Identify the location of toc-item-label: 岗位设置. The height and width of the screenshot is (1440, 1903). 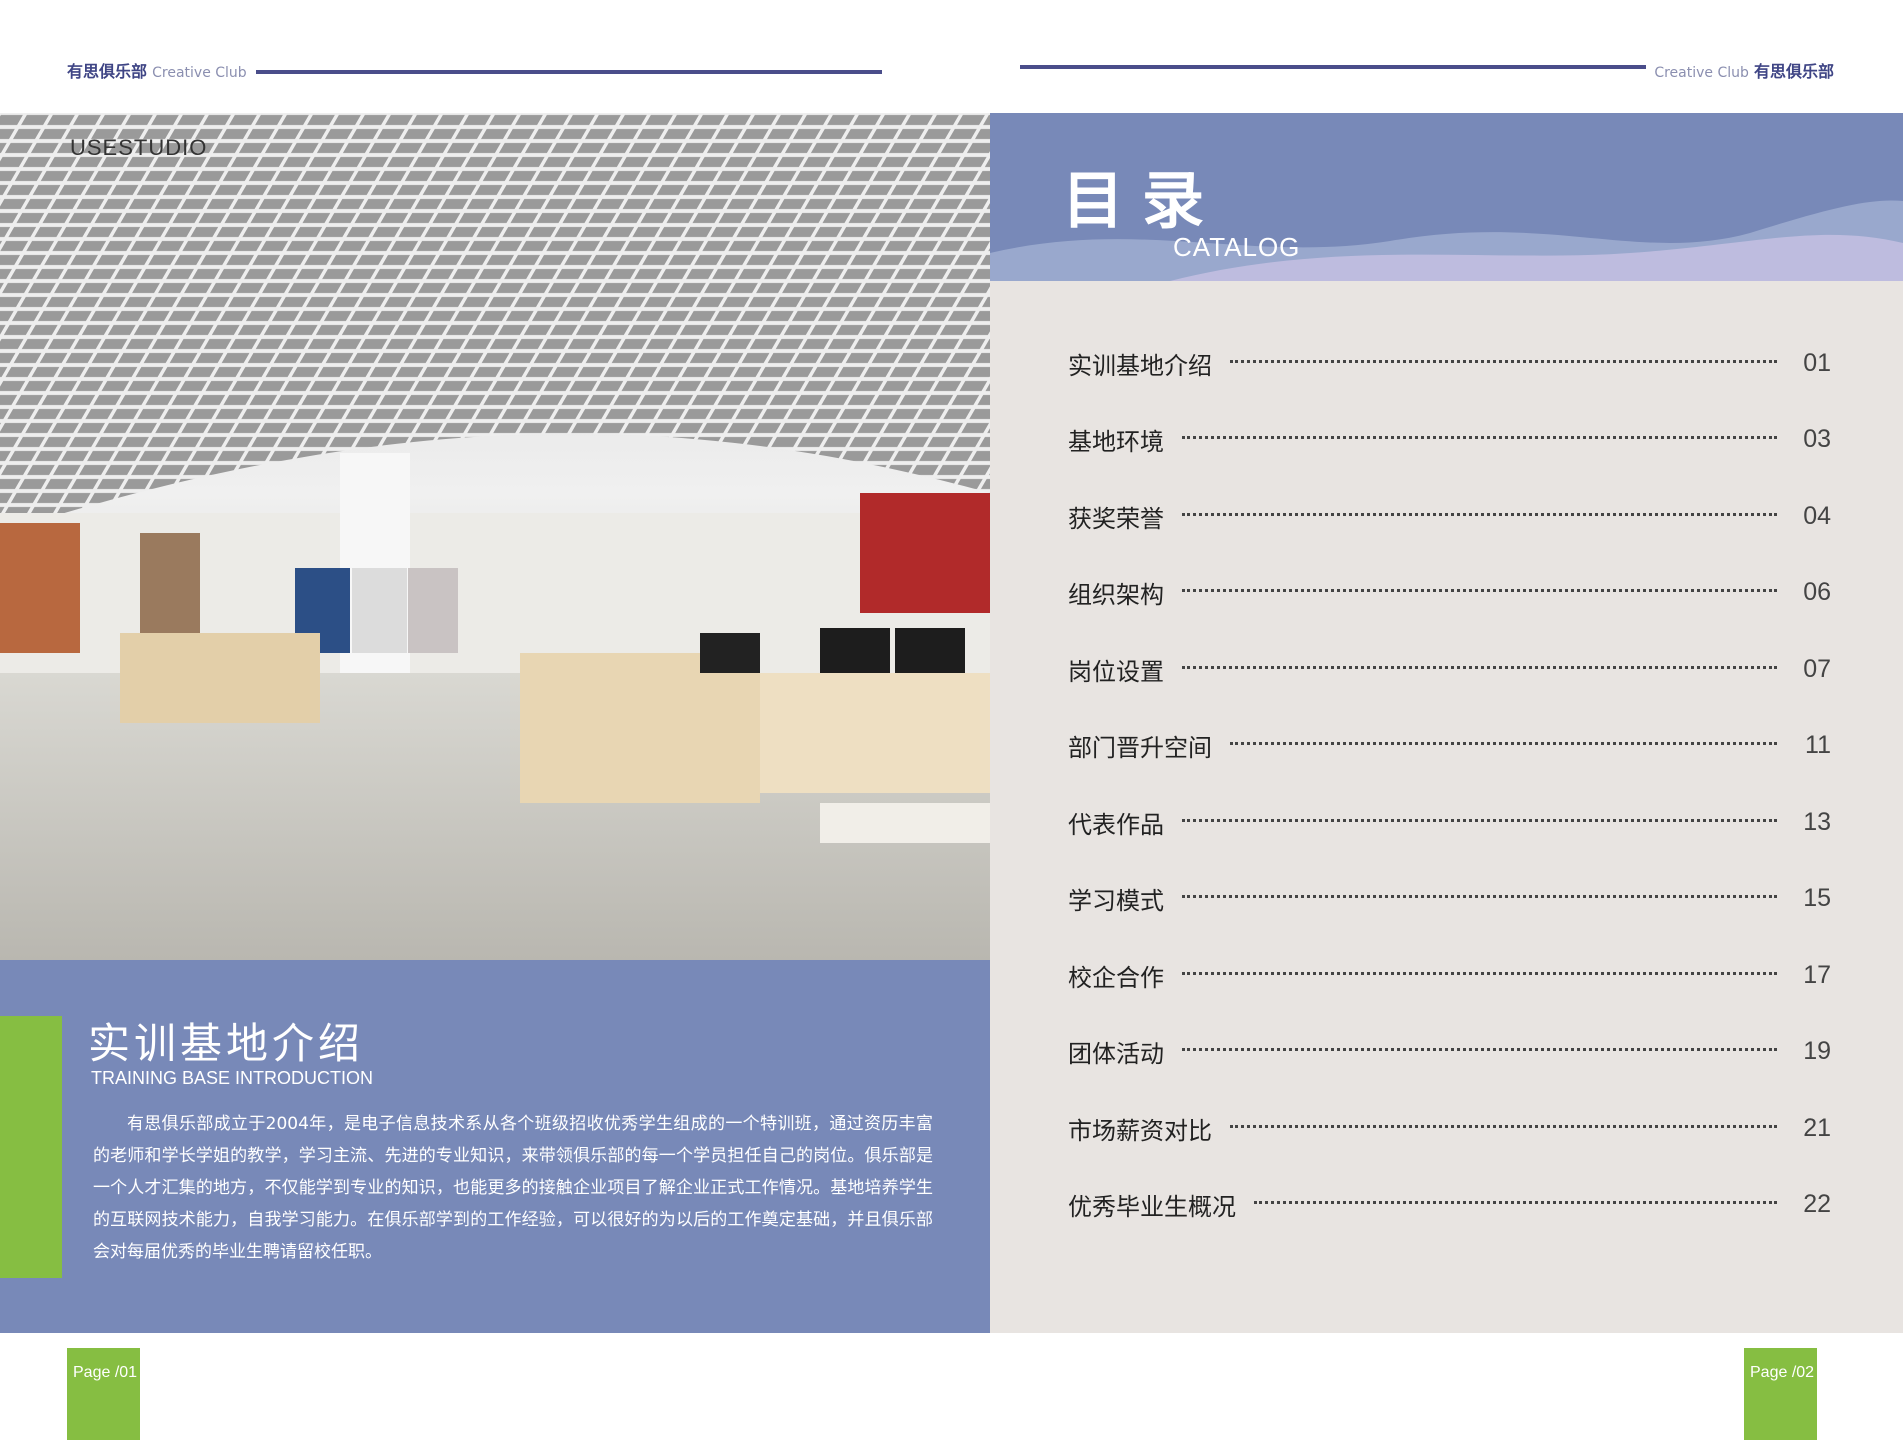
(1116, 671).